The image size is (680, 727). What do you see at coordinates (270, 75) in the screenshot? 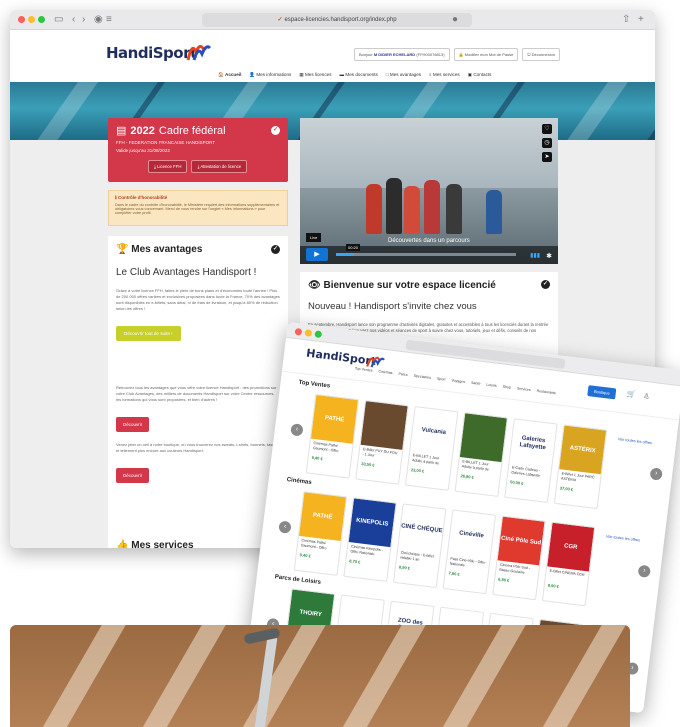
I see `nav-item-informations: 👤 Mes informations` at bounding box center [270, 75].